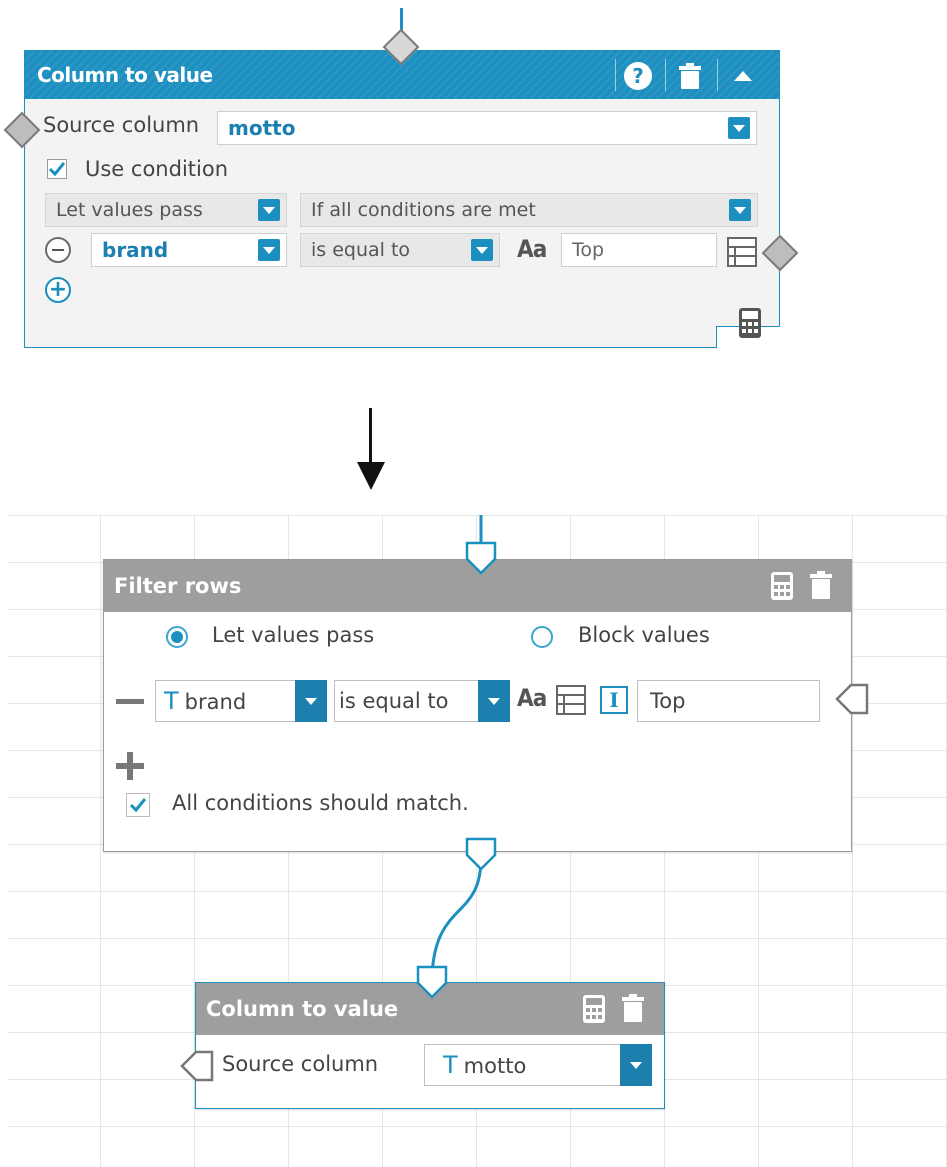 This screenshot has width=947, height=1167. I want to click on source-column-value: motto, so click(495, 1066).